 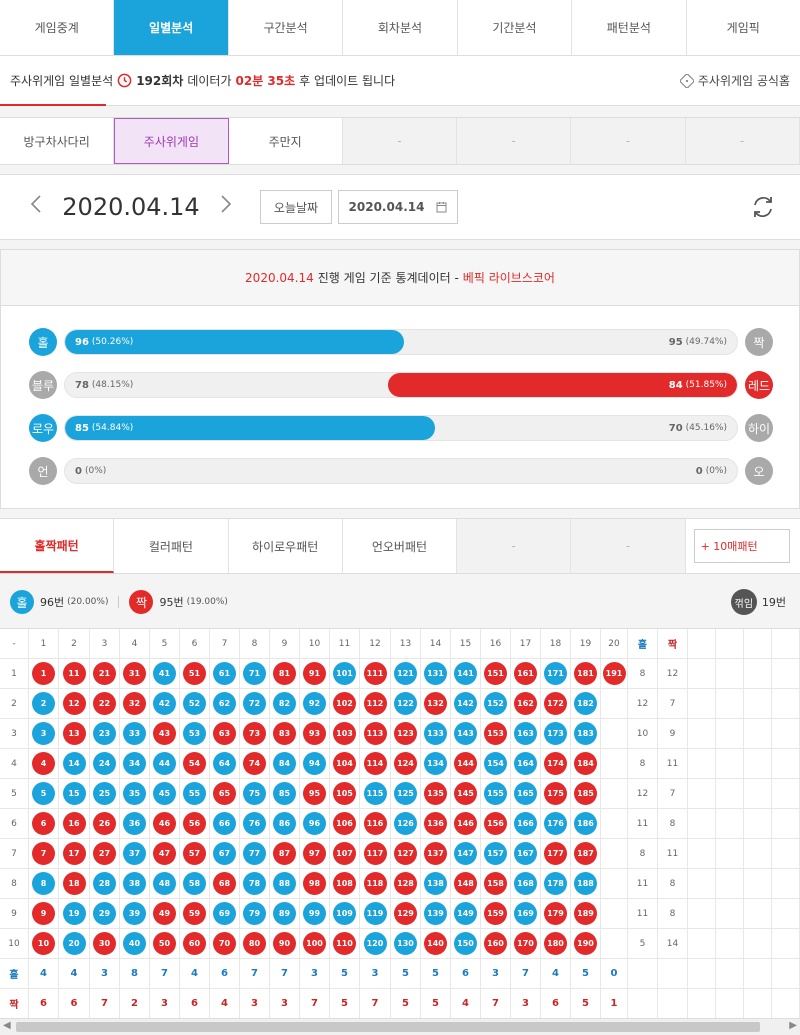 What do you see at coordinates (74, 853) in the screenshot?
I see `result-ball: 17` at bounding box center [74, 853].